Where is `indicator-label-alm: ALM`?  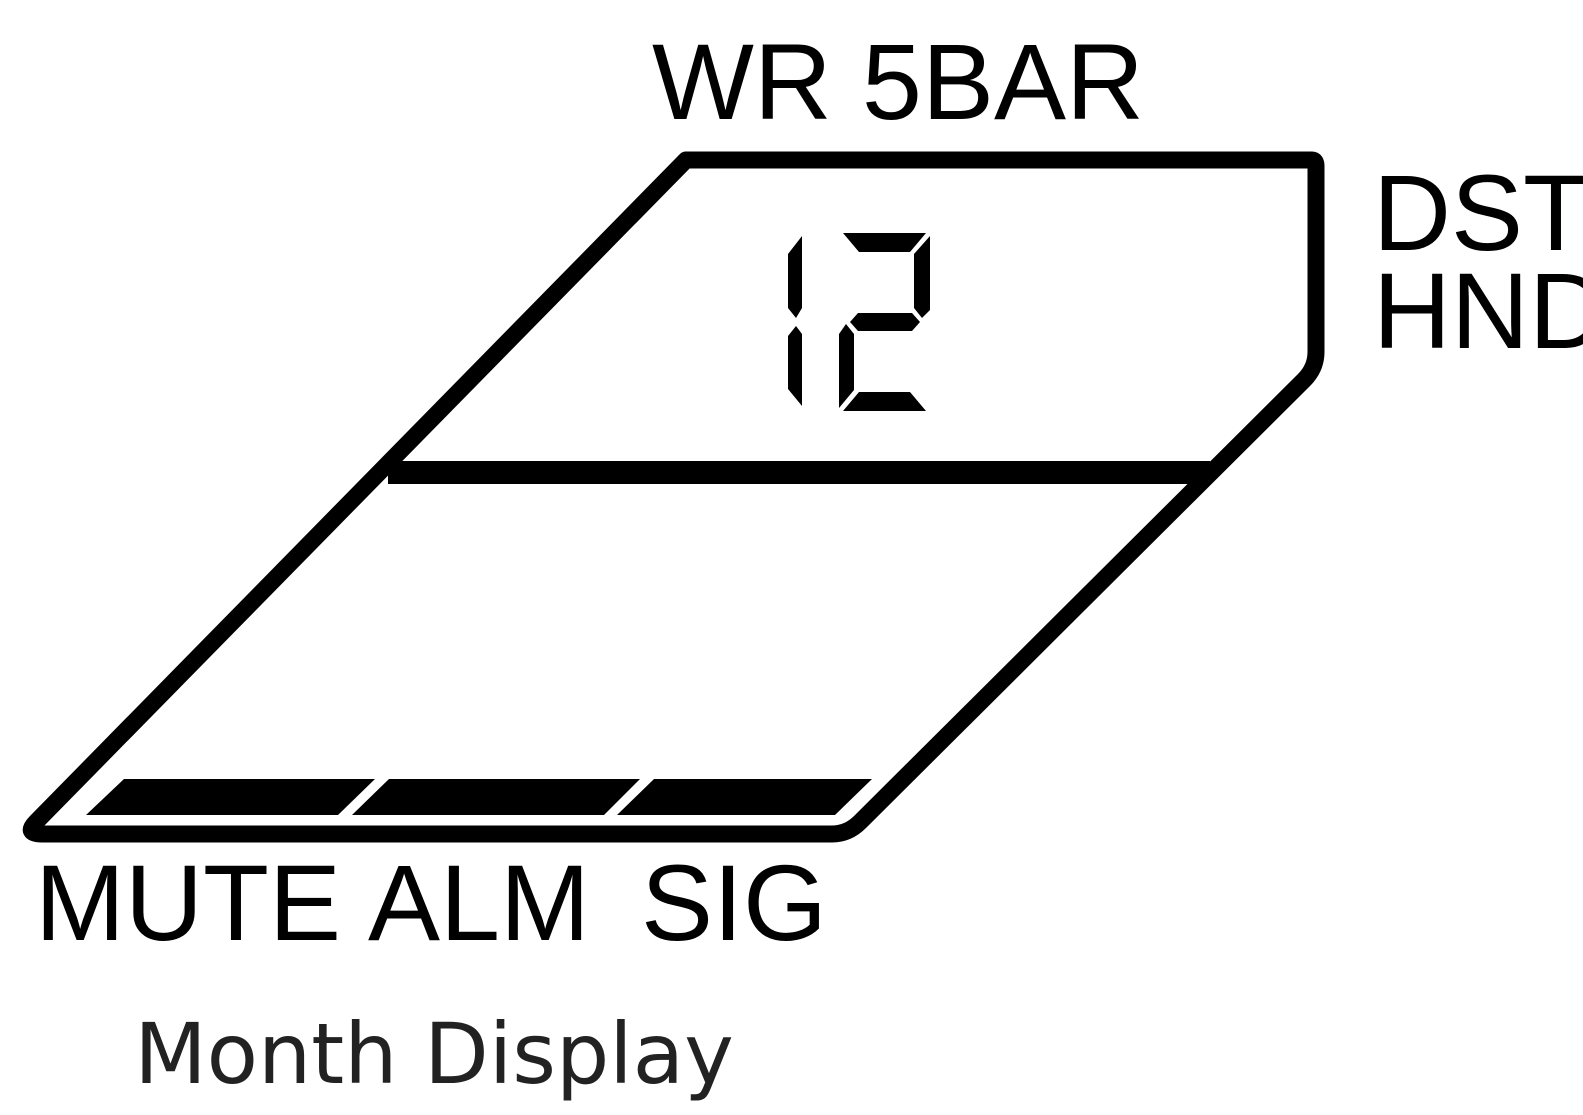 indicator-label-alm: ALM is located at coordinates (479, 902).